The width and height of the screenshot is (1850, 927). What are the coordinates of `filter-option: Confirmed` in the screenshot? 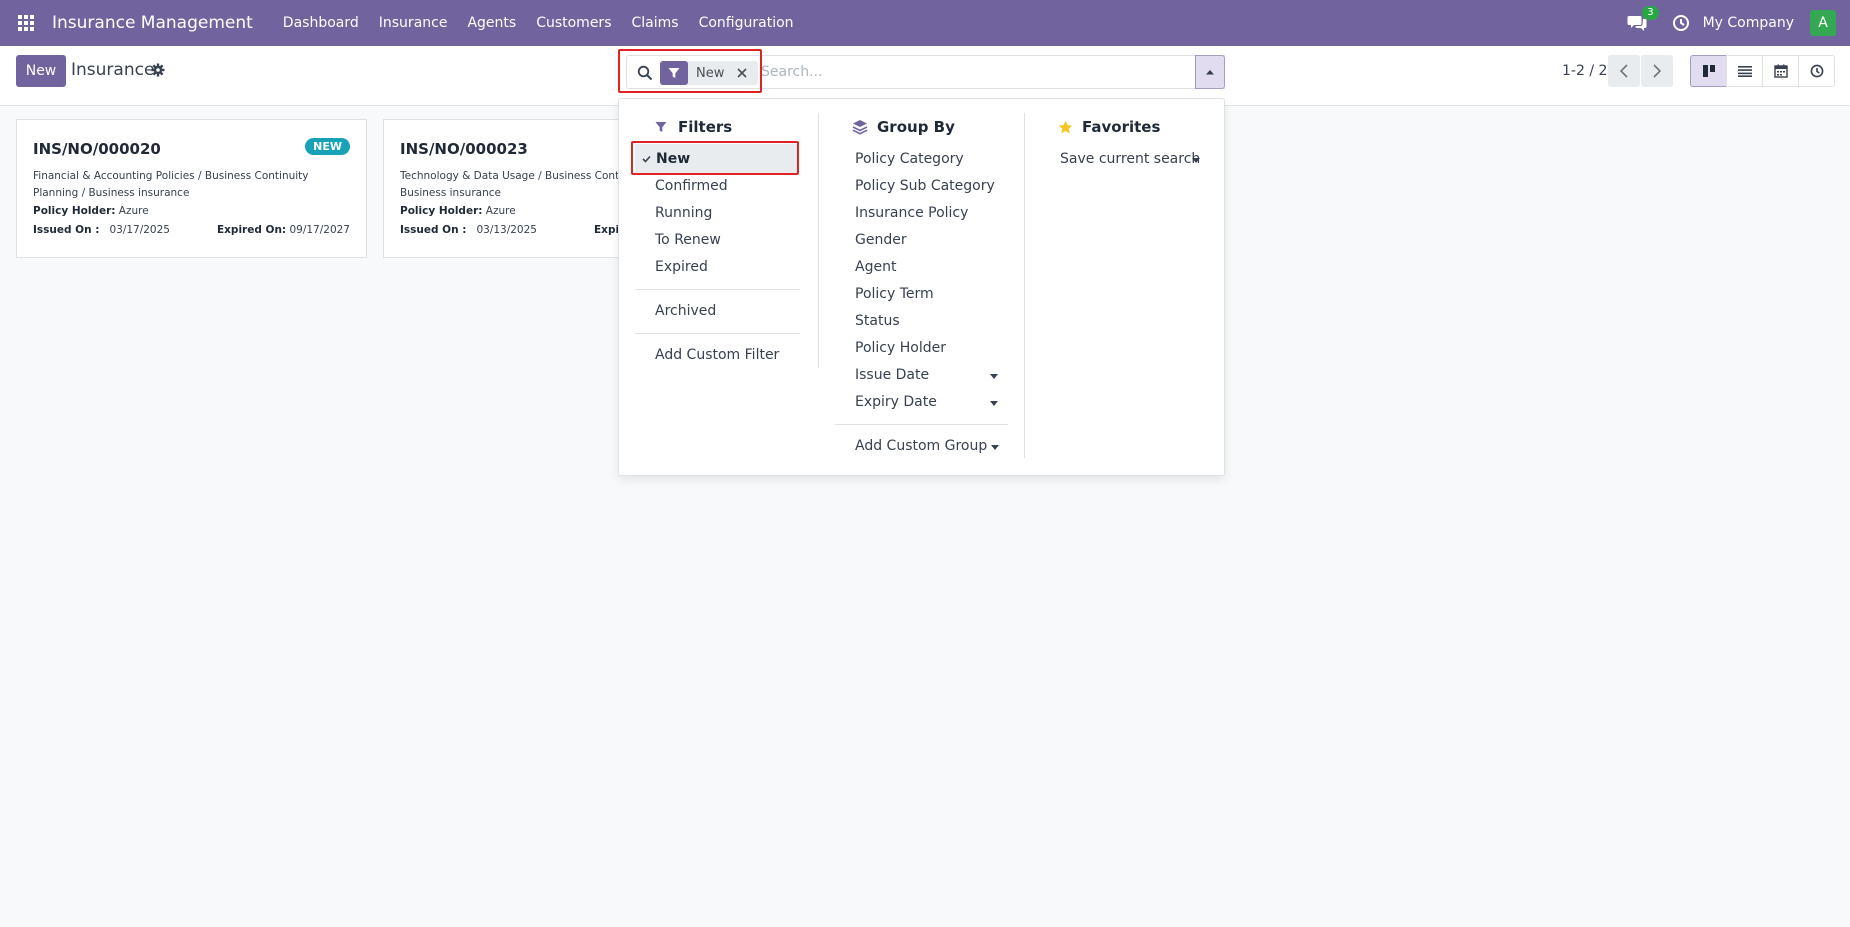 It's located at (691, 186).